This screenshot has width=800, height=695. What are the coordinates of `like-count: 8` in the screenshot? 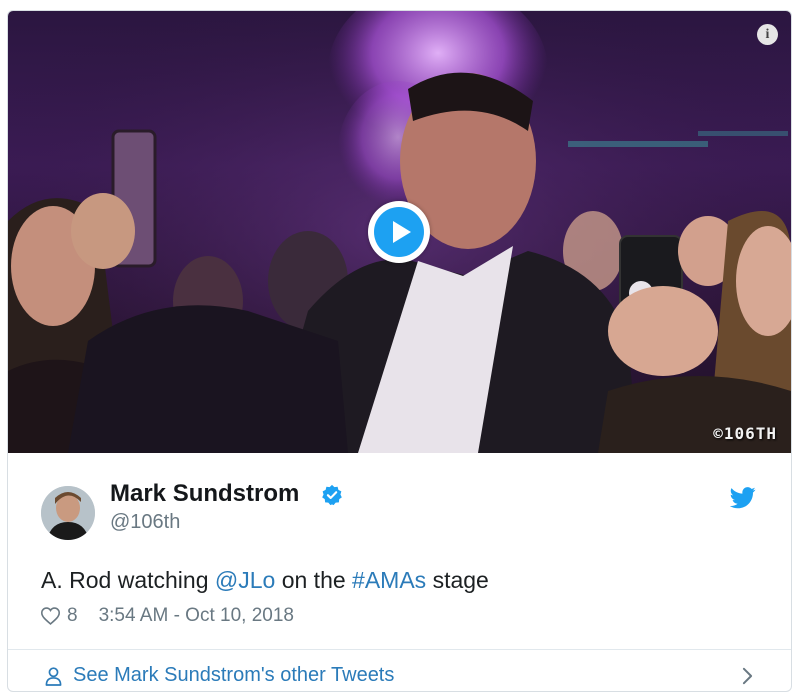 It's located at (72, 616).